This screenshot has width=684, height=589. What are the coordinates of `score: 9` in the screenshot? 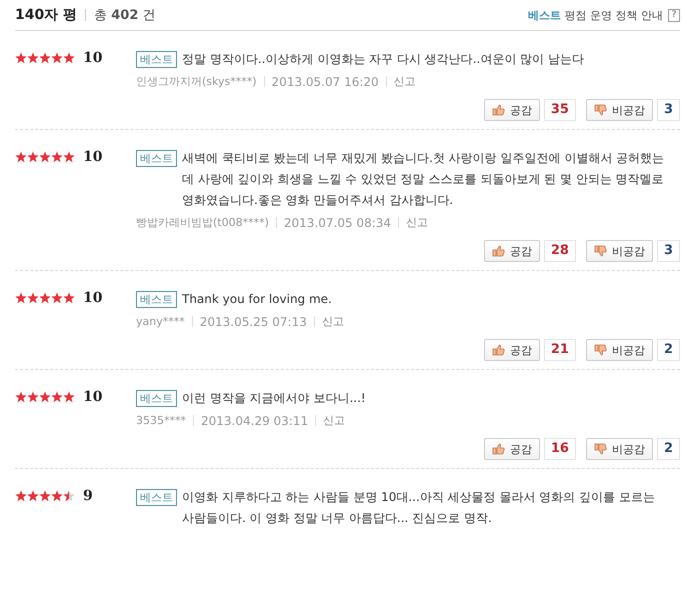 It's located at (88, 496).